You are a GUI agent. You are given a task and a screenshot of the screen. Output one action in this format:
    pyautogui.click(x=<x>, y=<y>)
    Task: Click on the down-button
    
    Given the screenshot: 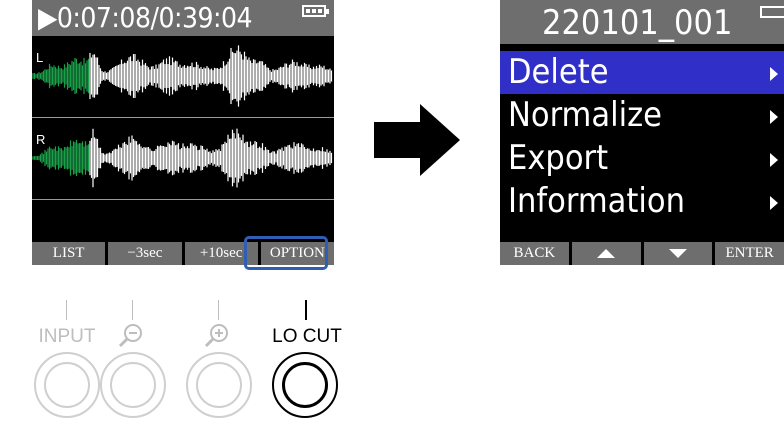 What is the action you would take?
    pyautogui.click(x=678, y=253)
    